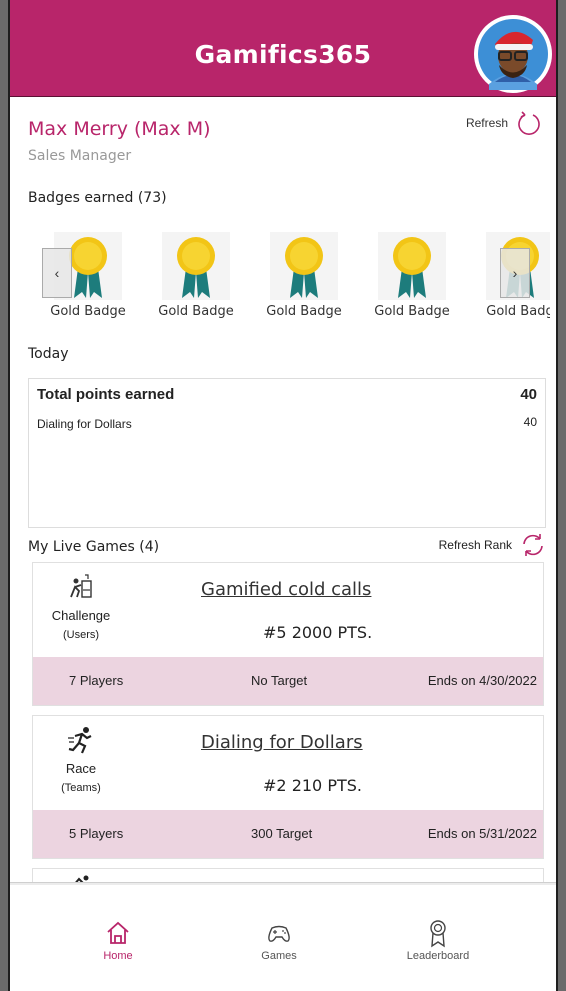 This screenshot has height=991, width=566. What do you see at coordinates (275, 785) in the screenshot?
I see `game-rank: #2` at bounding box center [275, 785].